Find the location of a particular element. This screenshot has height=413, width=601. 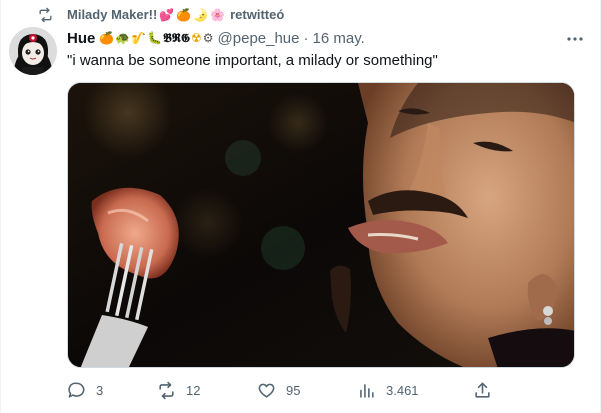

emoji-hearts: 💕 is located at coordinates (167, 14).